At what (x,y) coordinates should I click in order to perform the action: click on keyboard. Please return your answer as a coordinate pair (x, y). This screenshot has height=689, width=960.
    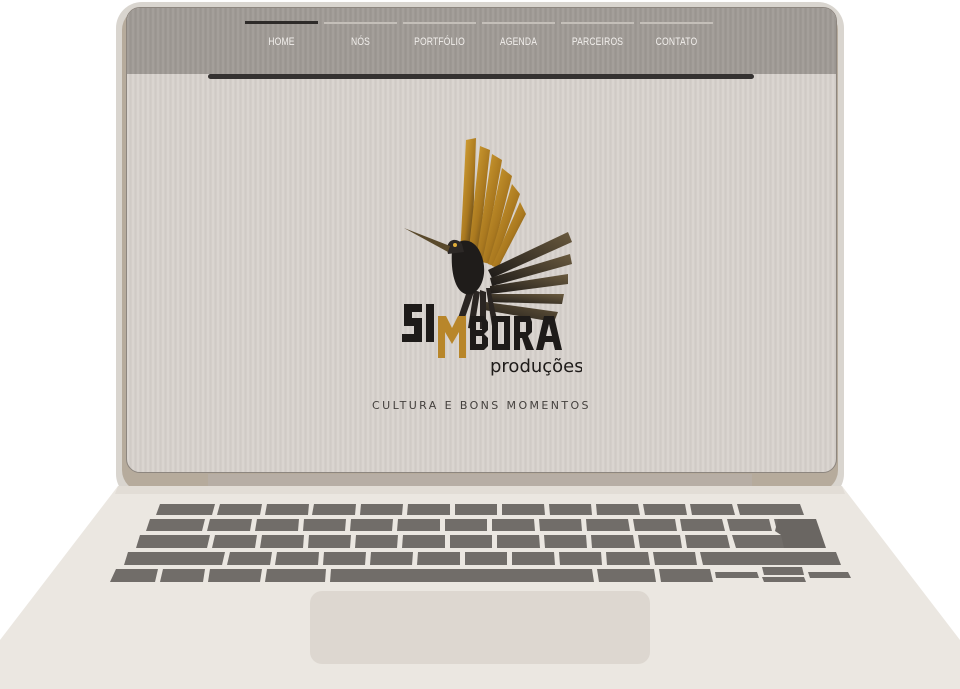
    Looking at the image, I should click on (480, 543).